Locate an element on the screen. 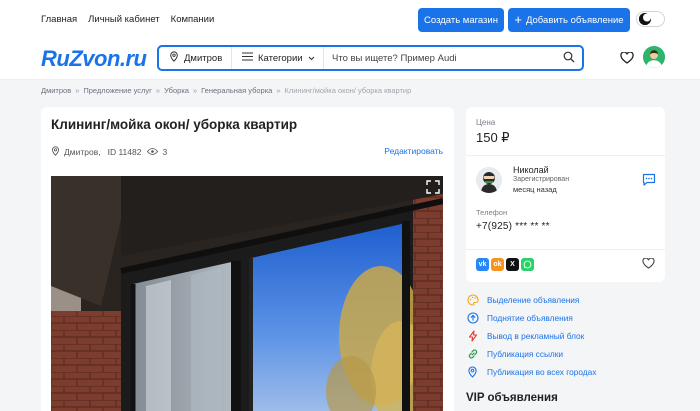  listing-city: Дмитров, is located at coordinates (82, 152).